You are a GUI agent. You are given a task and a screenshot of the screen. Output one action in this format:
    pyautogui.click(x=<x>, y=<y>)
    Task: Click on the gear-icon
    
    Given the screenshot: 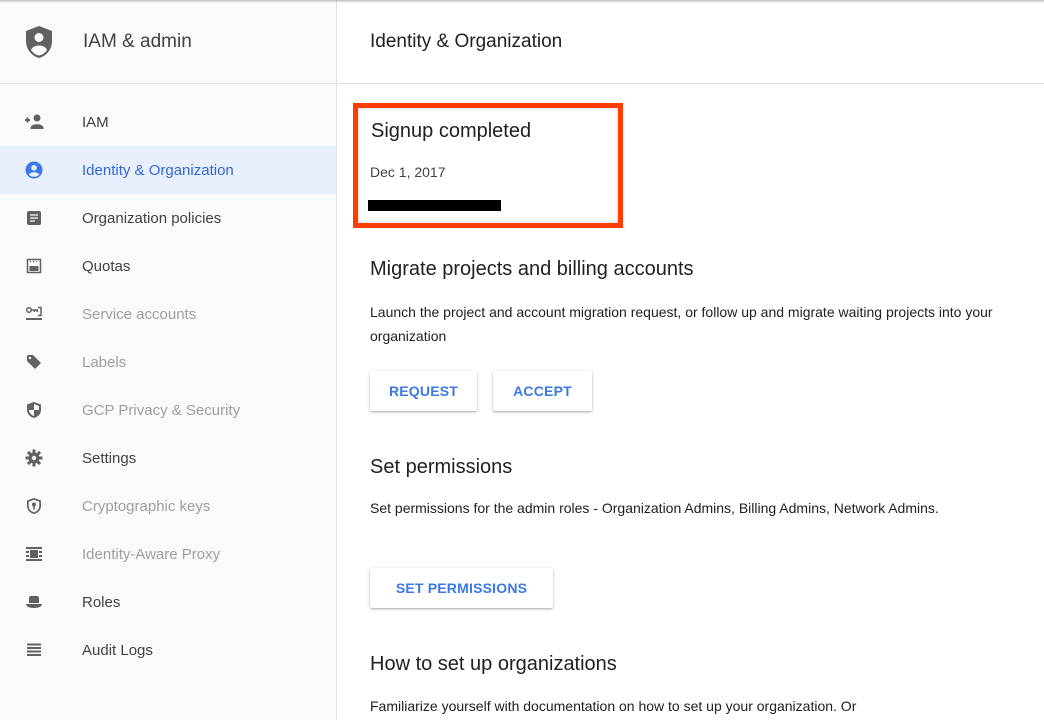 What is the action you would take?
    pyautogui.click(x=34, y=458)
    